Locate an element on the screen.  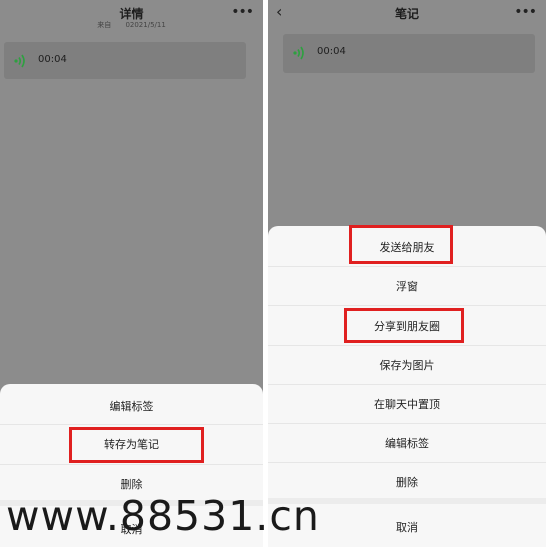
sheet-item-send-to-friend: 发送给朋友 is located at coordinates (407, 247).